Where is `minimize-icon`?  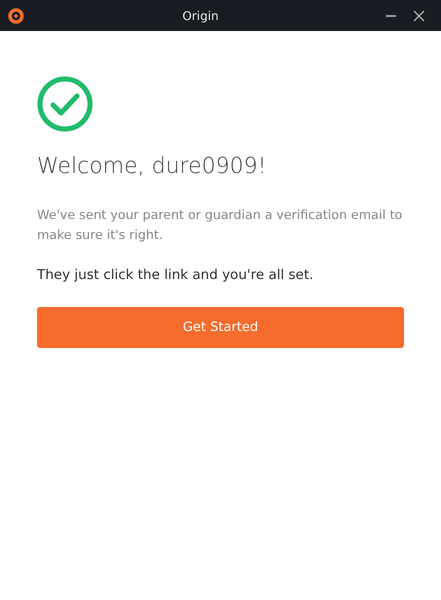 minimize-icon is located at coordinates (391, 15).